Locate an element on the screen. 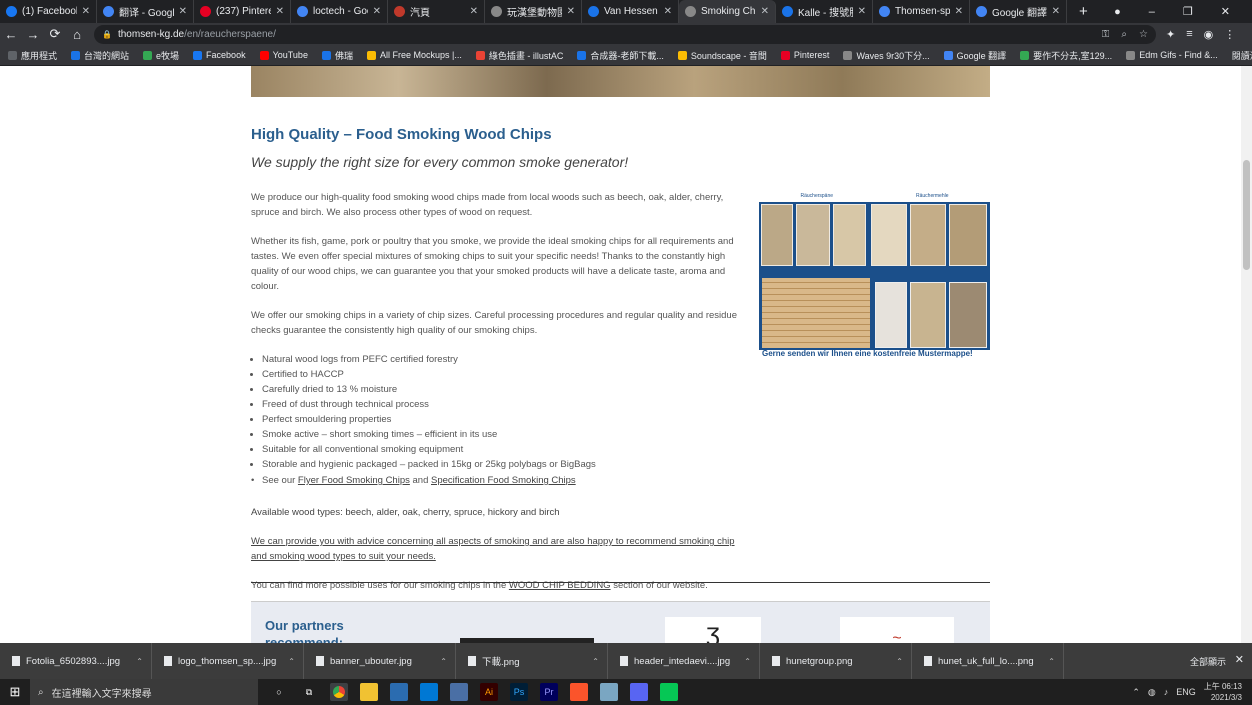  new-tab-button: + is located at coordinates (1083, 11).